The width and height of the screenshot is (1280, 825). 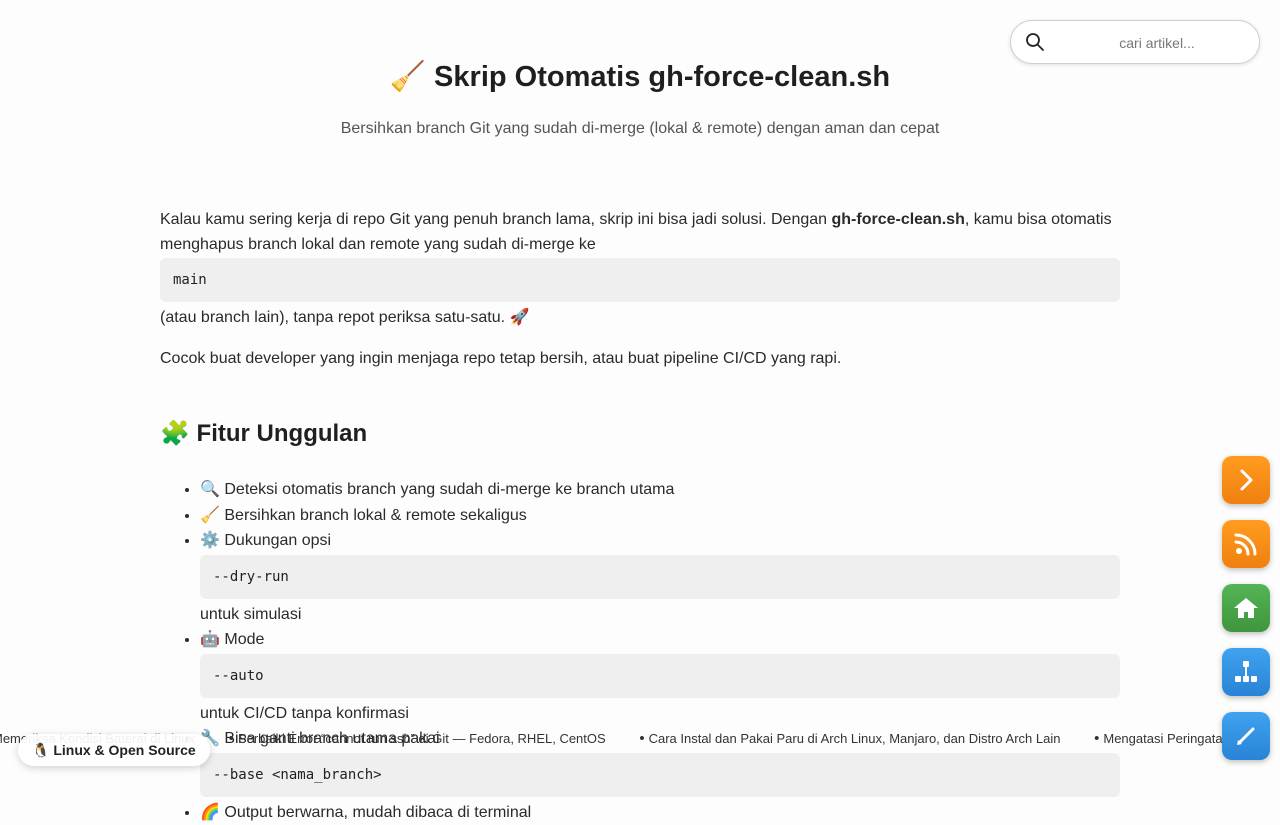 I want to click on script-name: gh-force-clean.sh, so click(x=897, y=219).